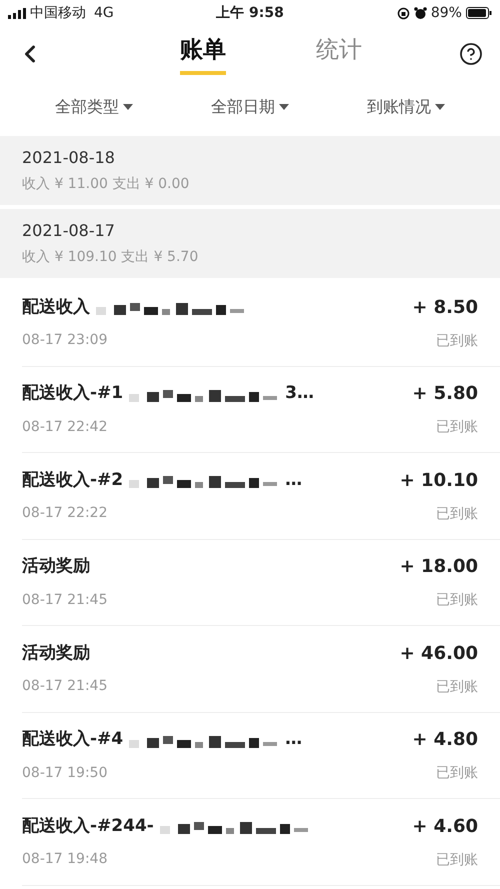  I want to click on network-type: 4G, so click(104, 13).